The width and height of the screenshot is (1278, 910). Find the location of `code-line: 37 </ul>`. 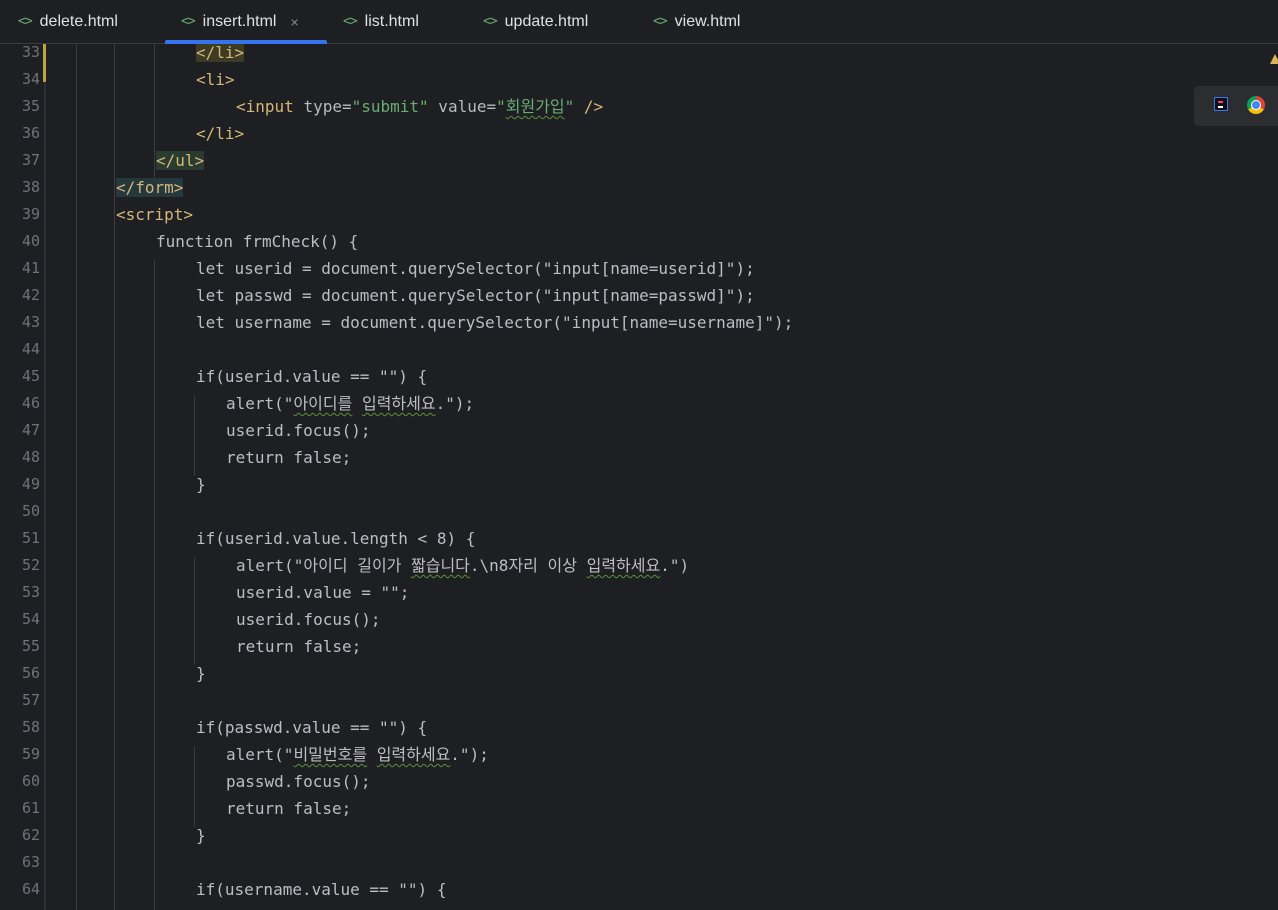

code-line: 37 </ul> is located at coordinates (639, 160).